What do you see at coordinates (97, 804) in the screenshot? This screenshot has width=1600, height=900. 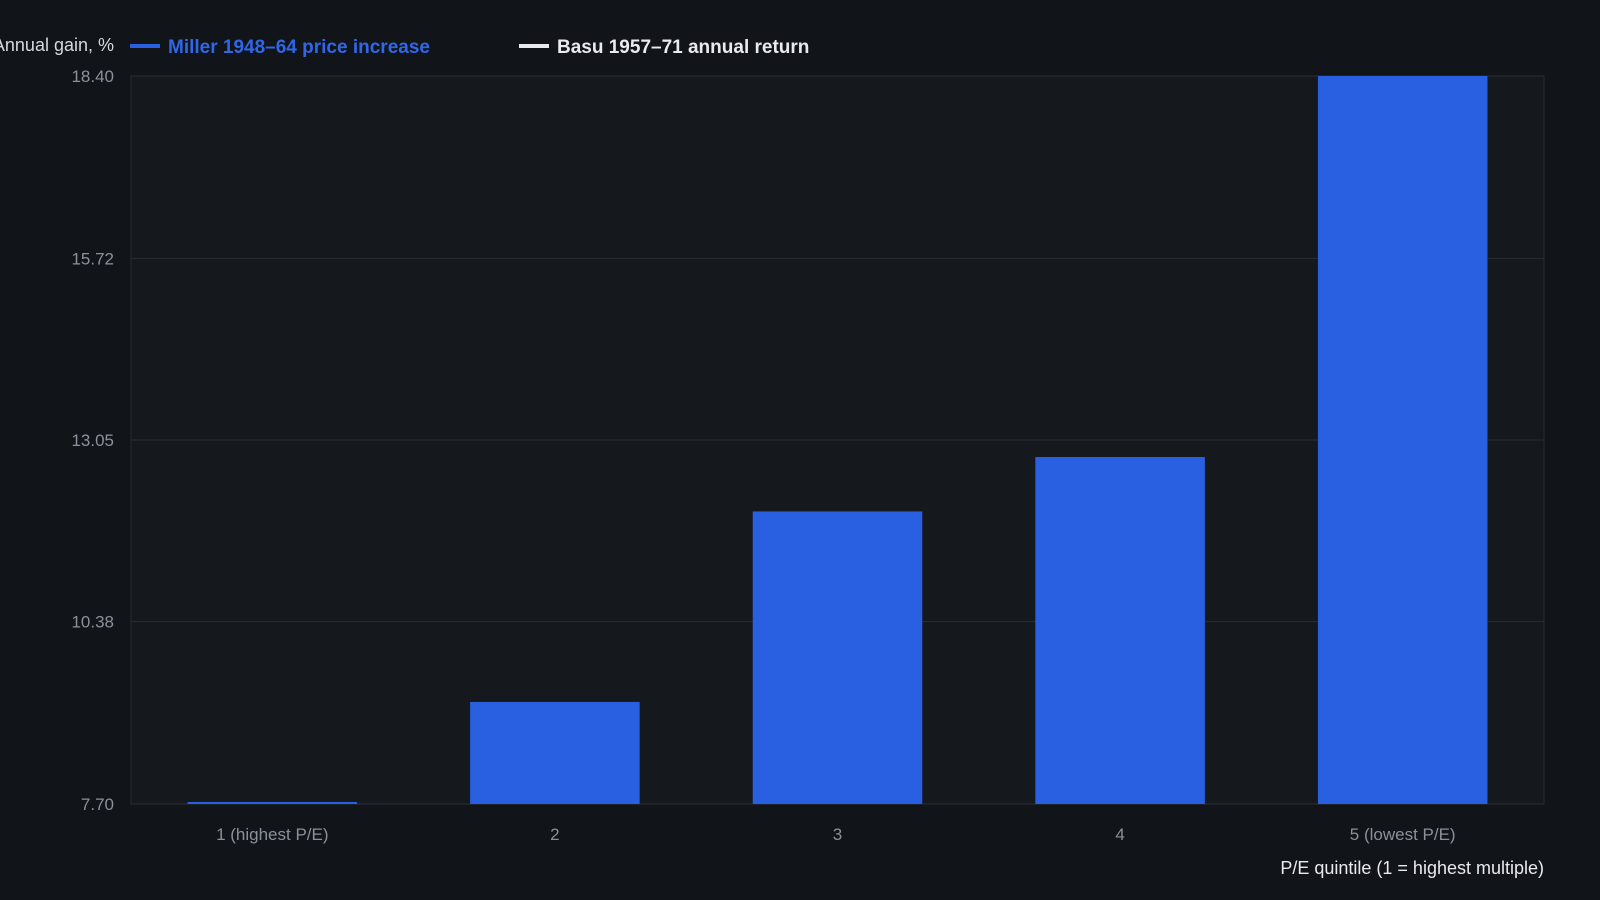 I see `y-tick-label: 7.70` at bounding box center [97, 804].